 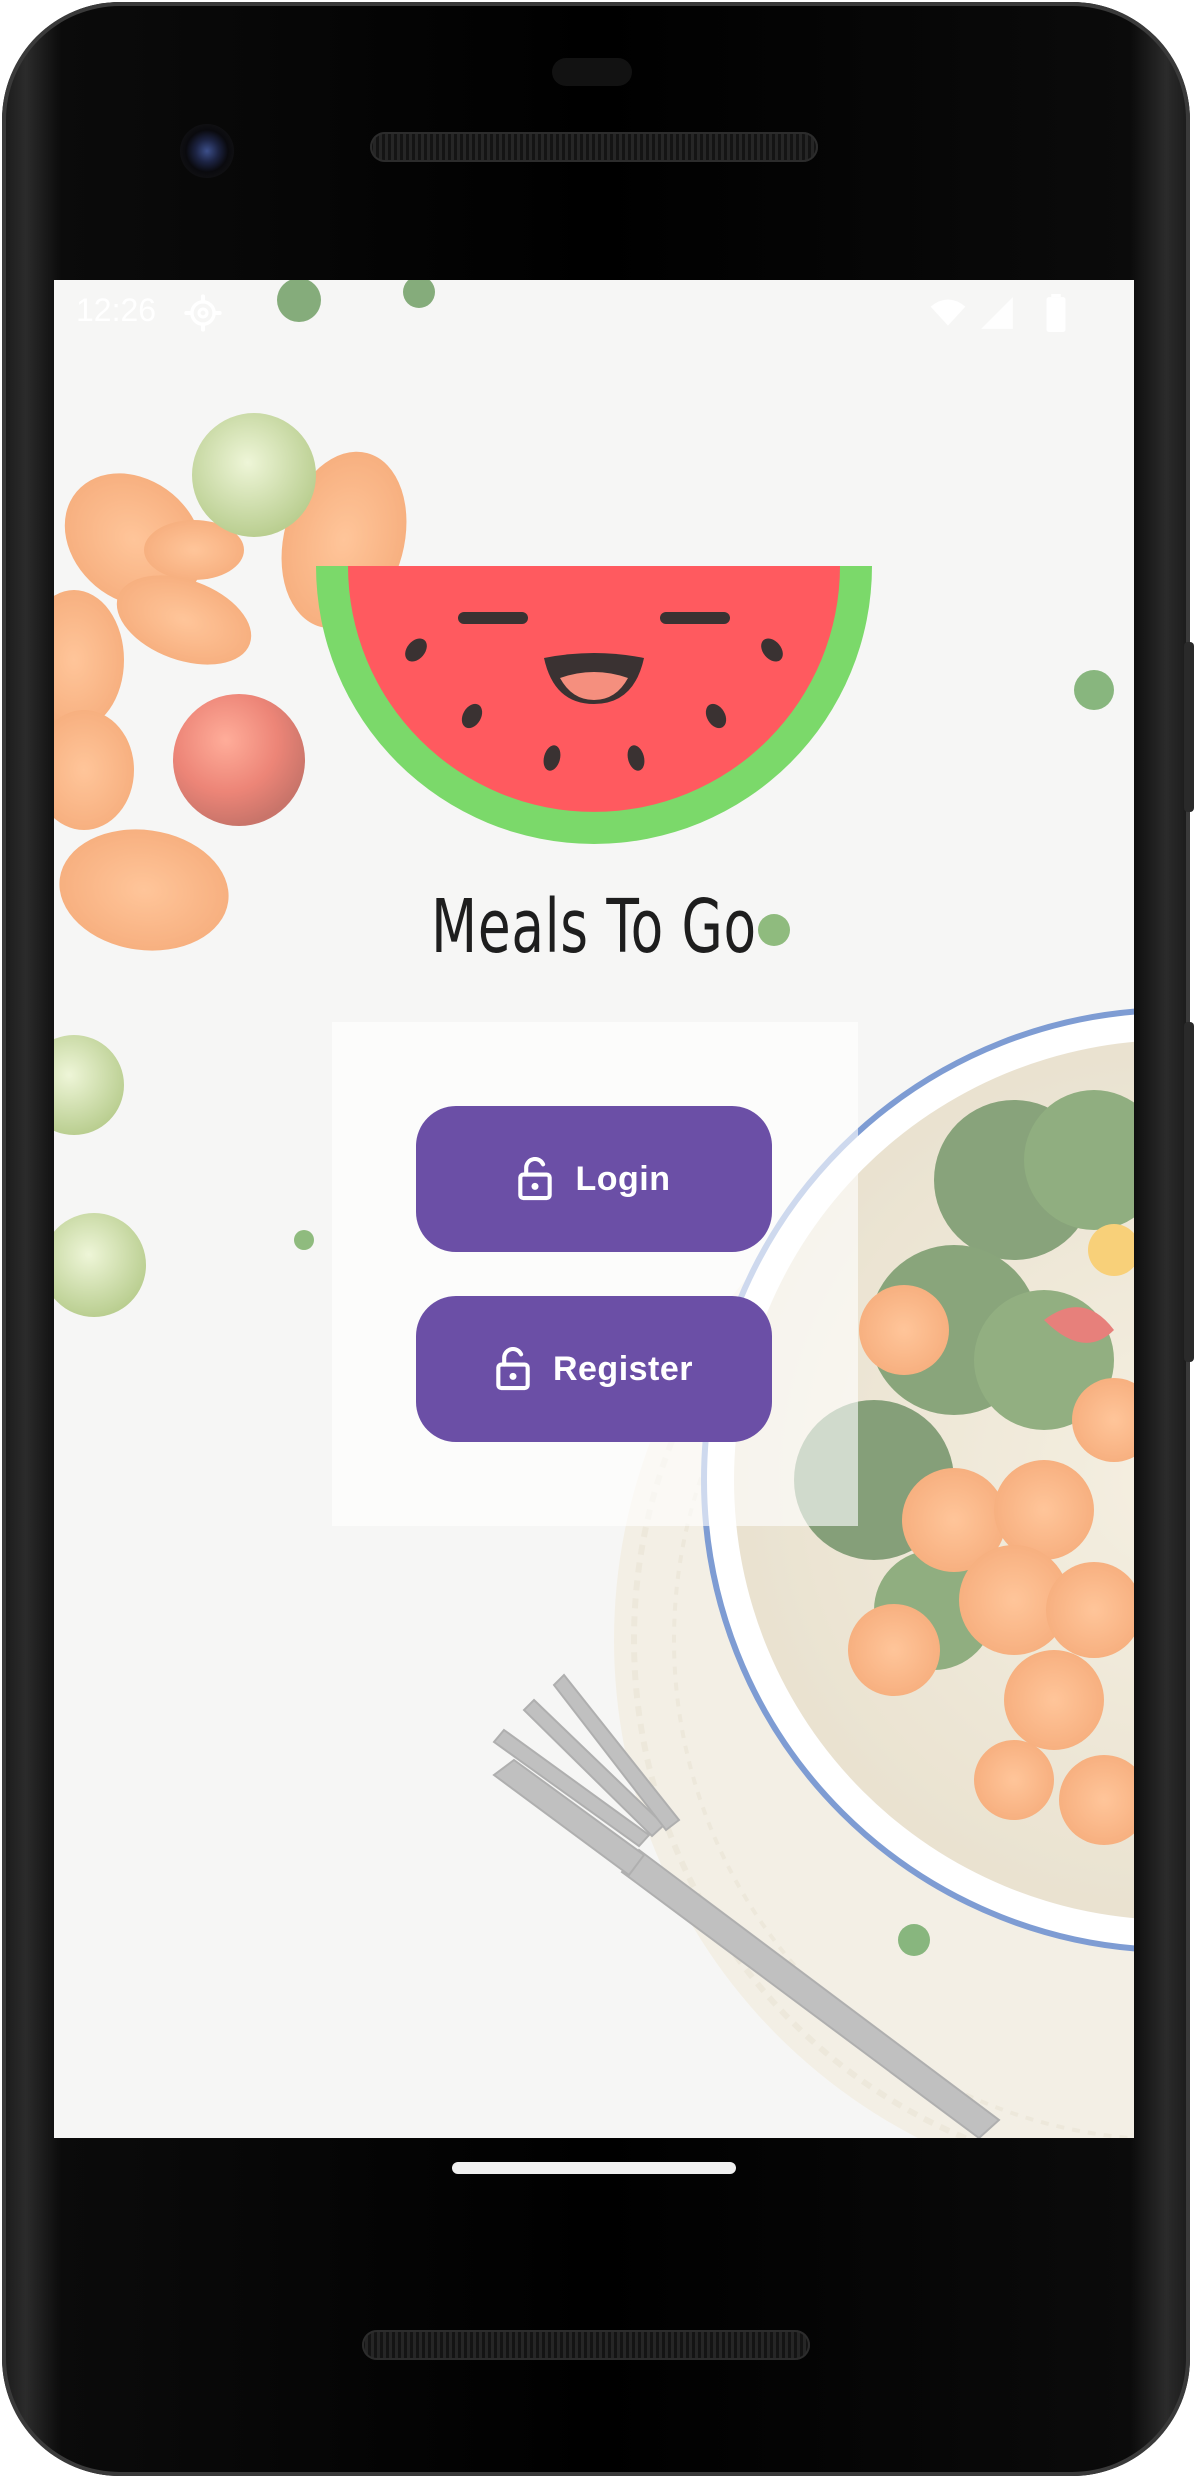 What do you see at coordinates (1056, 313) in the screenshot?
I see `battery-icon` at bounding box center [1056, 313].